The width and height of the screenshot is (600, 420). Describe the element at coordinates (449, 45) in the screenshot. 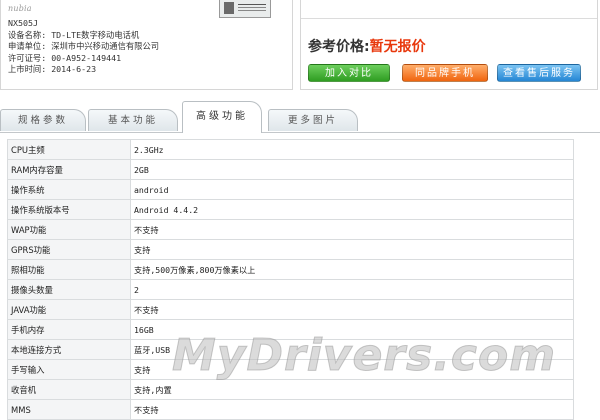

I see `price-panel: 参考价格:暂无报价 加入对比 同品牌手机 查看售后服务` at that location.